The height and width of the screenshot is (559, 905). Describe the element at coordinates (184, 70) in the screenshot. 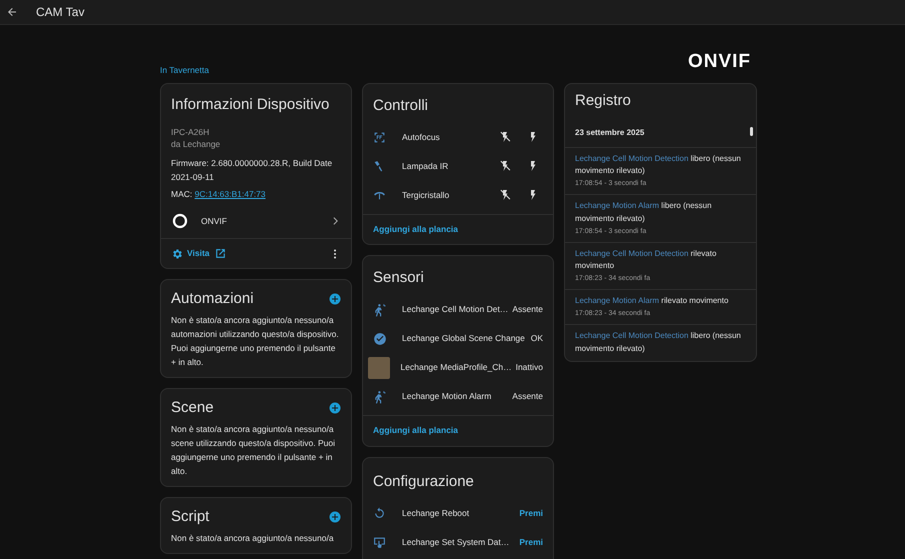

I see `breadcrumb-link: In Tavernetta` at that location.